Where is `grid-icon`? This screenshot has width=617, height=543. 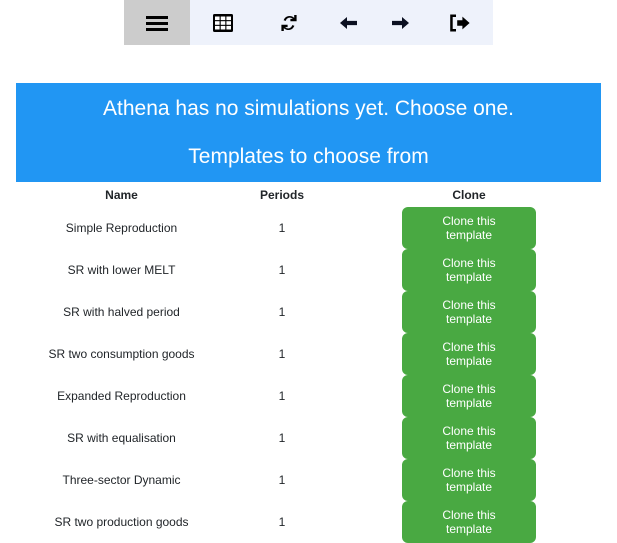
grid-icon is located at coordinates (223, 23).